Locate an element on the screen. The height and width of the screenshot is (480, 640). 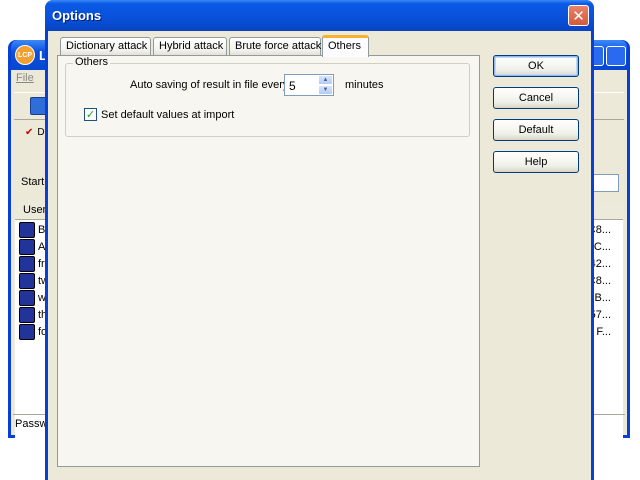
stepper-buttons: ▲ ▼ is located at coordinates (325, 85).